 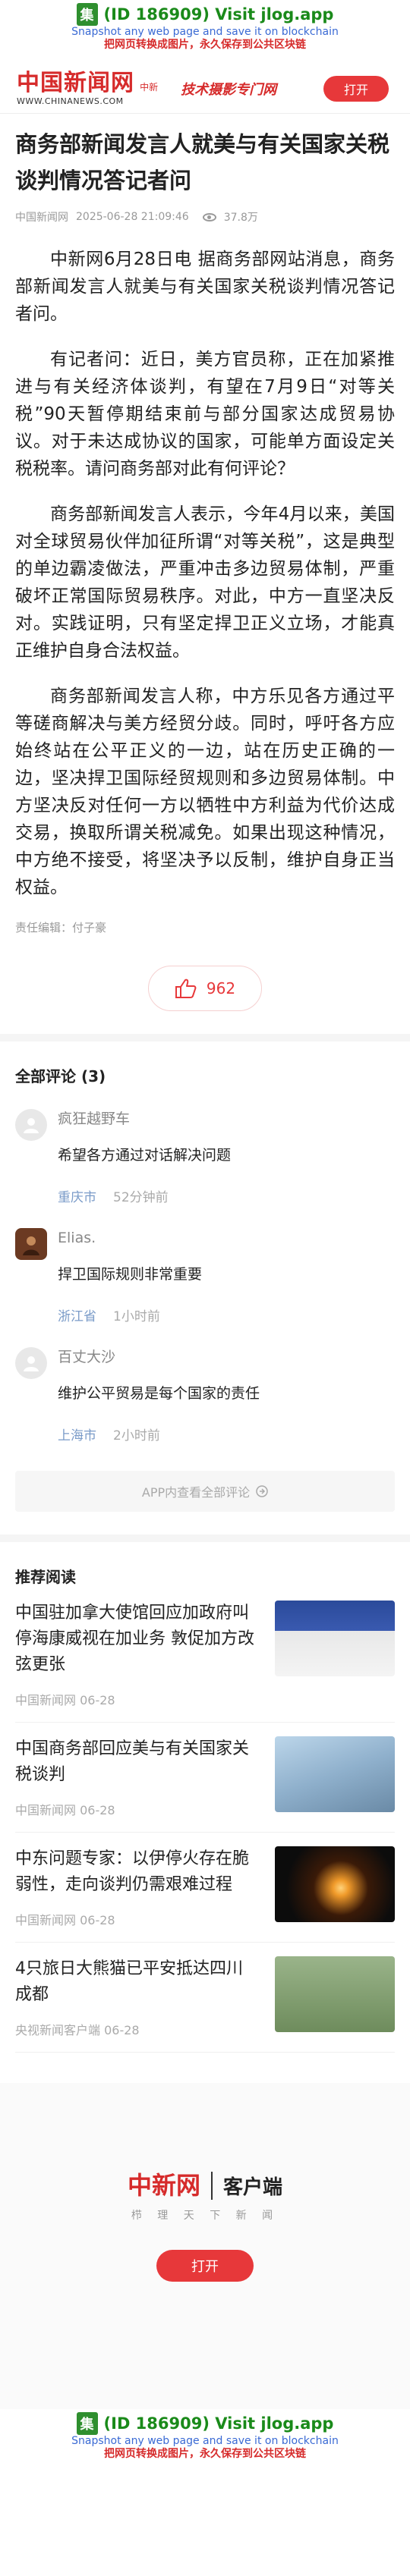 I want to click on user-icon, so click(x=32, y=1363).